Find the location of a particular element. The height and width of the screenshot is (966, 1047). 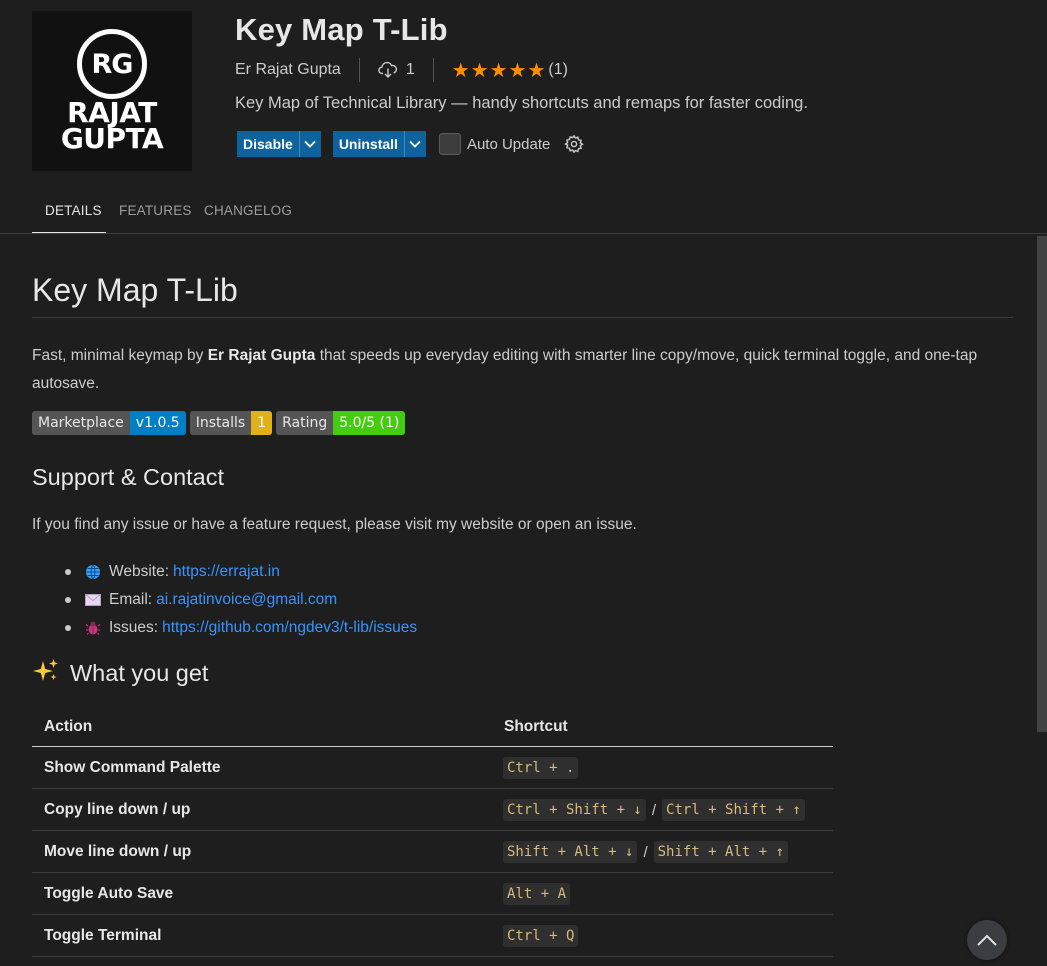

badge-value: v1.0.5 is located at coordinates (157, 423).